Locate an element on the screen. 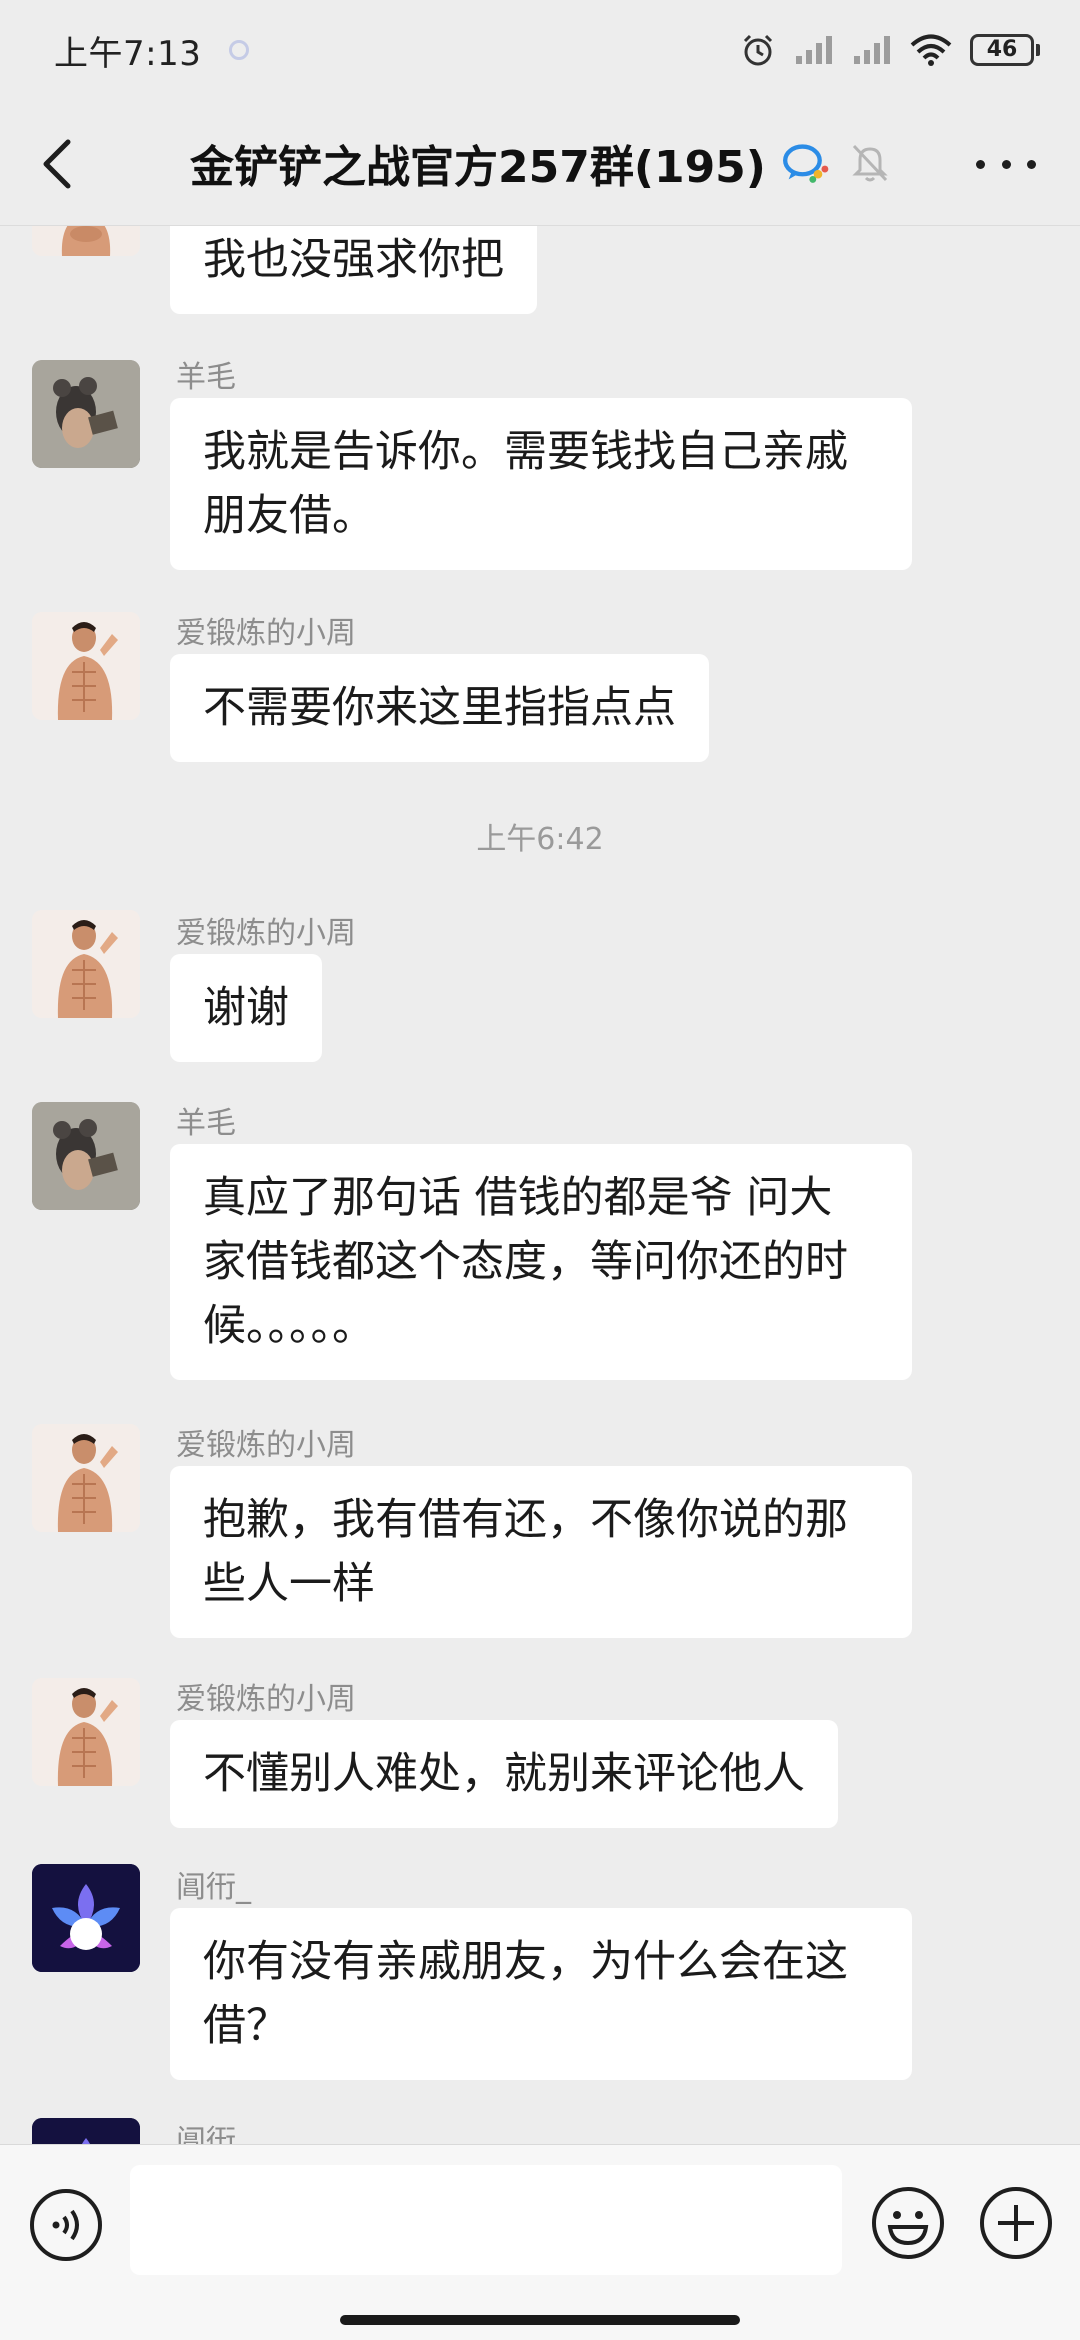 Image resolution: width=1080 pixels, height=2340 pixels. message-bubble: 我就是告诉你。需要钱找自己亲戚 朋友借。 is located at coordinates (541, 484).